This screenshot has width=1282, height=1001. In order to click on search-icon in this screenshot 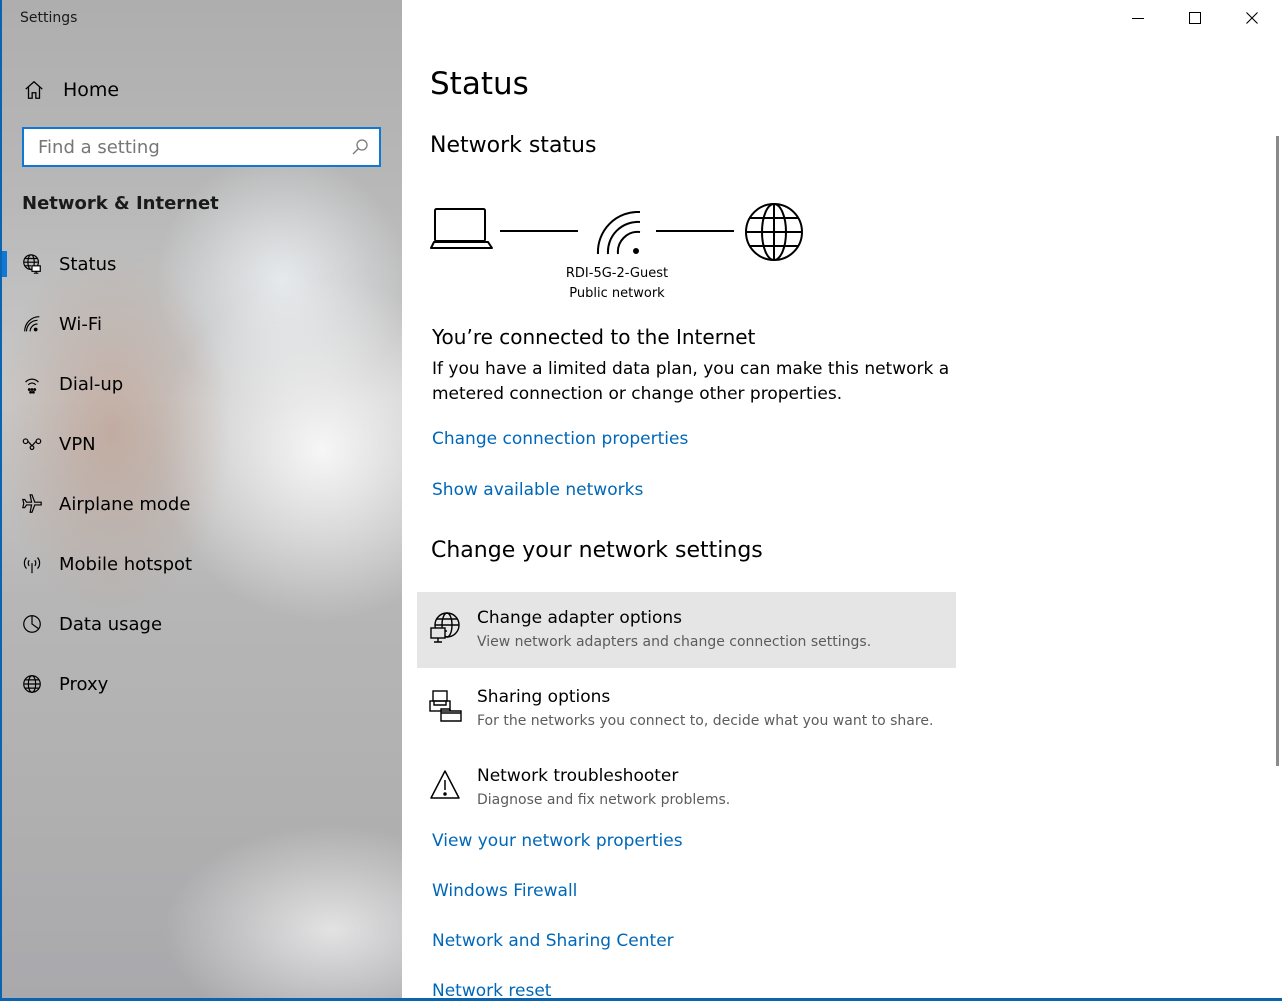, I will do `click(360, 147)`.